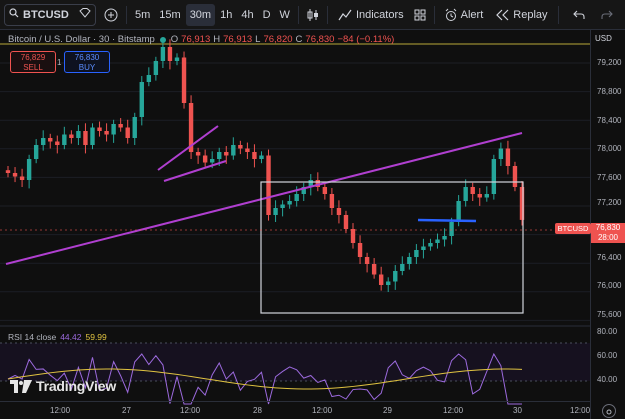  Describe the element at coordinates (608, 233) in the screenshot. I see `last-price-tag: 76,830 28:00` at that location.